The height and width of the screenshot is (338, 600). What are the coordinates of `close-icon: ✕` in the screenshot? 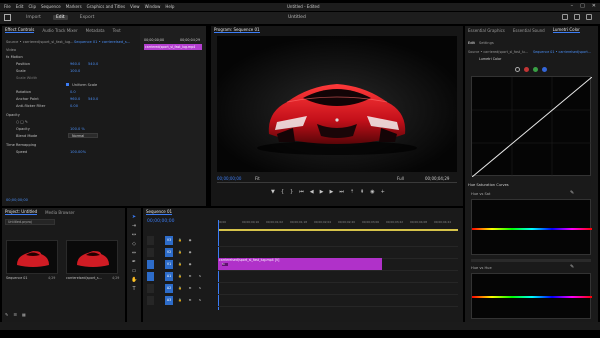 It's located at (594, 6).